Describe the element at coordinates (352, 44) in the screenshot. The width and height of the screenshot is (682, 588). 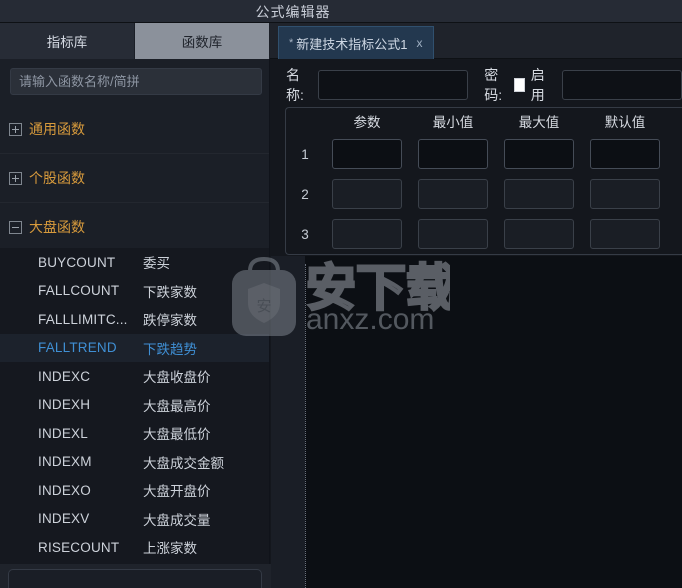
I see `document-tab-label: 新建技术指标公式1` at that location.